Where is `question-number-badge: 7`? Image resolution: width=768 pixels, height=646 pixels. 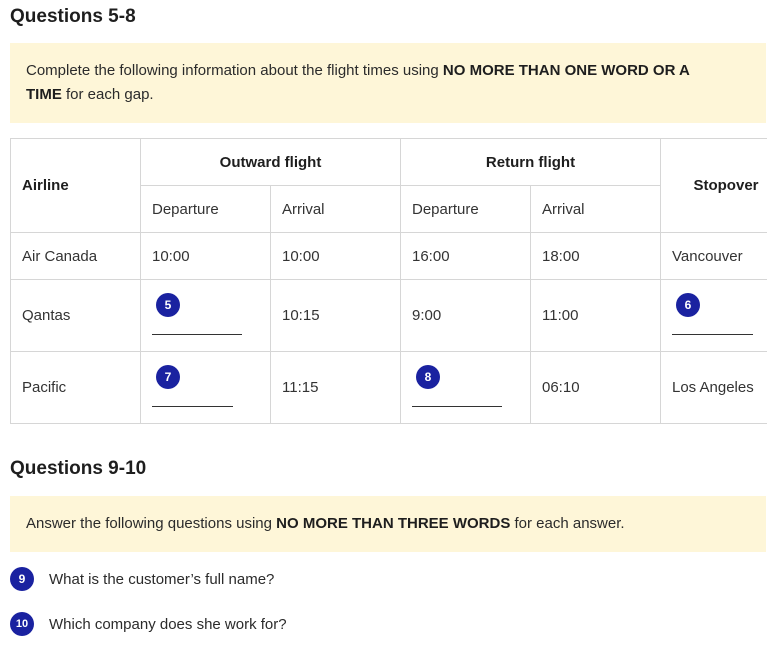 question-number-badge: 7 is located at coordinates (168, 377).